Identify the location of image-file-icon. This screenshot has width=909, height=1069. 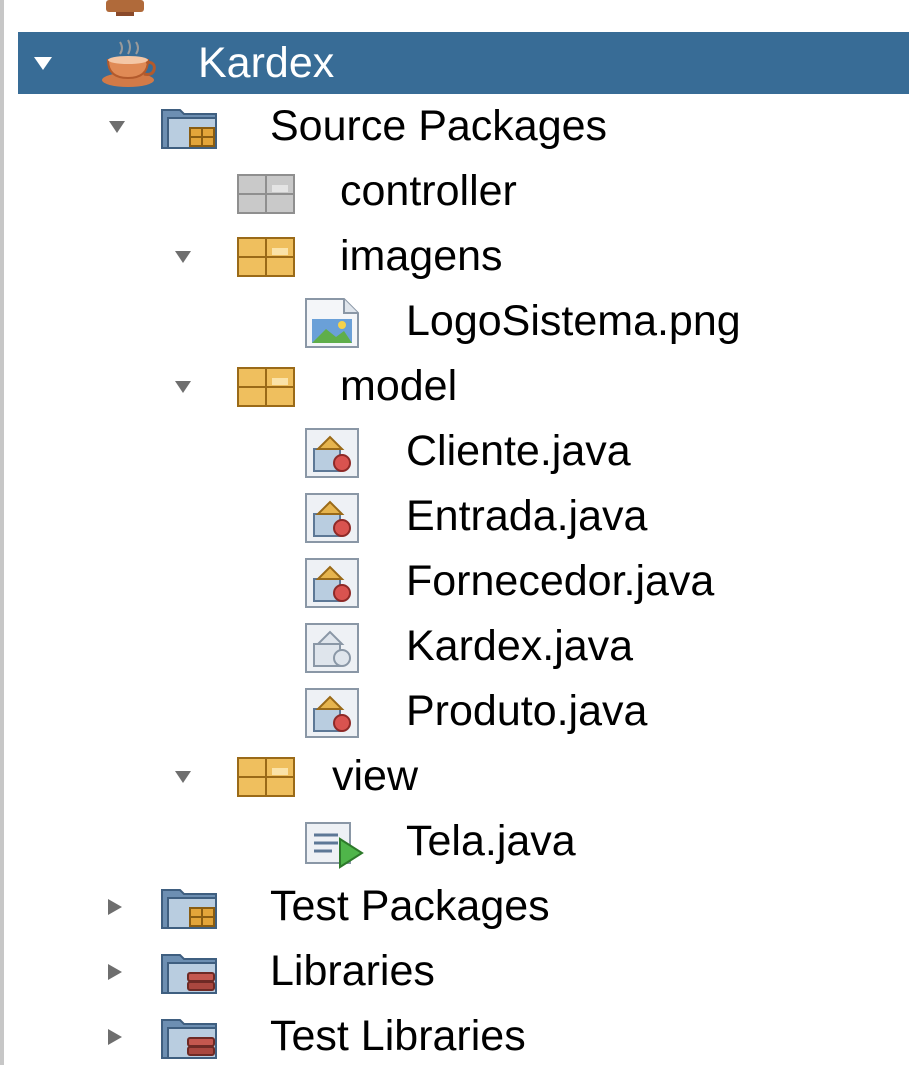
(332, 323).